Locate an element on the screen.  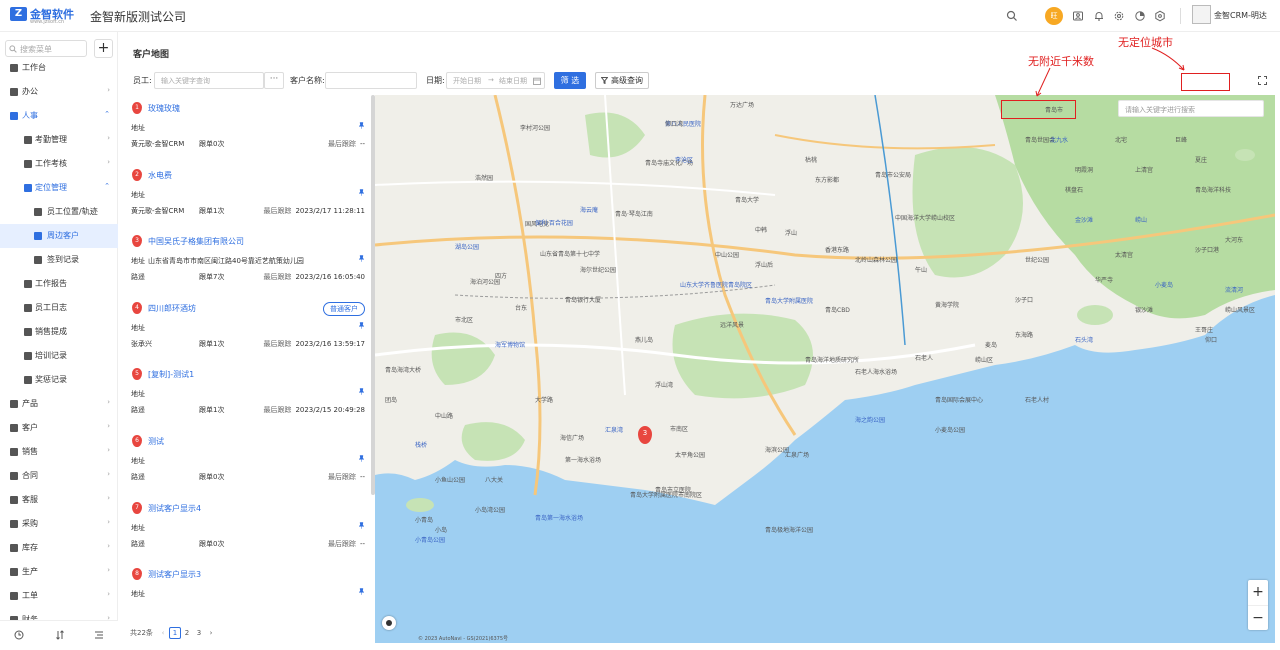
sidebar-item-13: 奖惩记录 is located at coordinates (59, 380).